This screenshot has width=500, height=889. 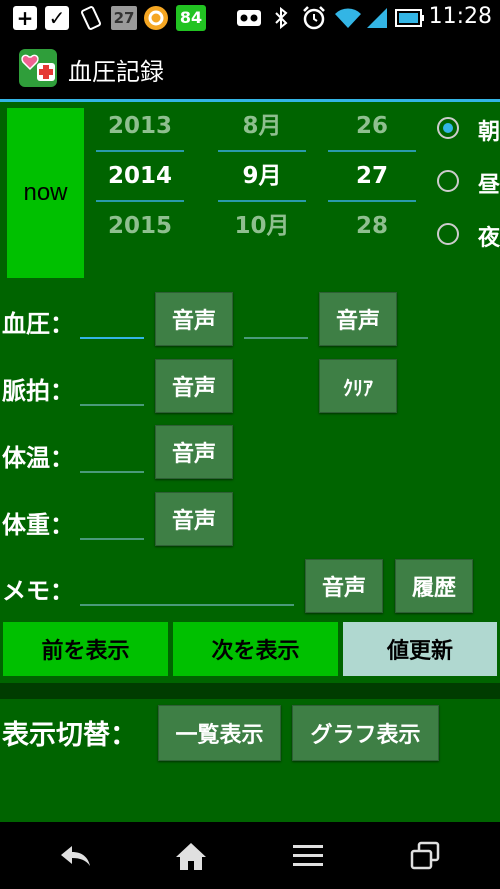 I want to click on year-prev: 2013, so click(x=140, y=126).